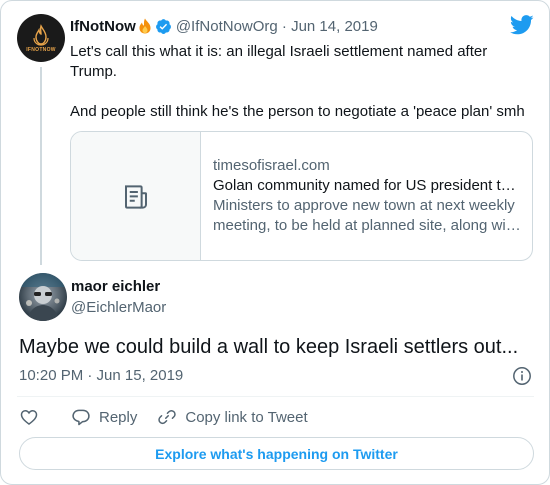 The width and height of the screenshot is (550, 485). What do you see at coordinates (41, 166) in the screenshot?
I see `thread-connector-line` at bounding box center [41, 166].